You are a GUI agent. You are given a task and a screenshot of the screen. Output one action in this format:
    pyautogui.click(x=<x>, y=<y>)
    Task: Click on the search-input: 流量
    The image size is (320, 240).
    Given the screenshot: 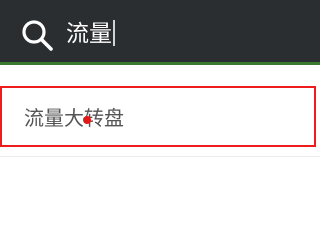 What is the action you would take?
    pyautogui.click(x=90, y=34)
    